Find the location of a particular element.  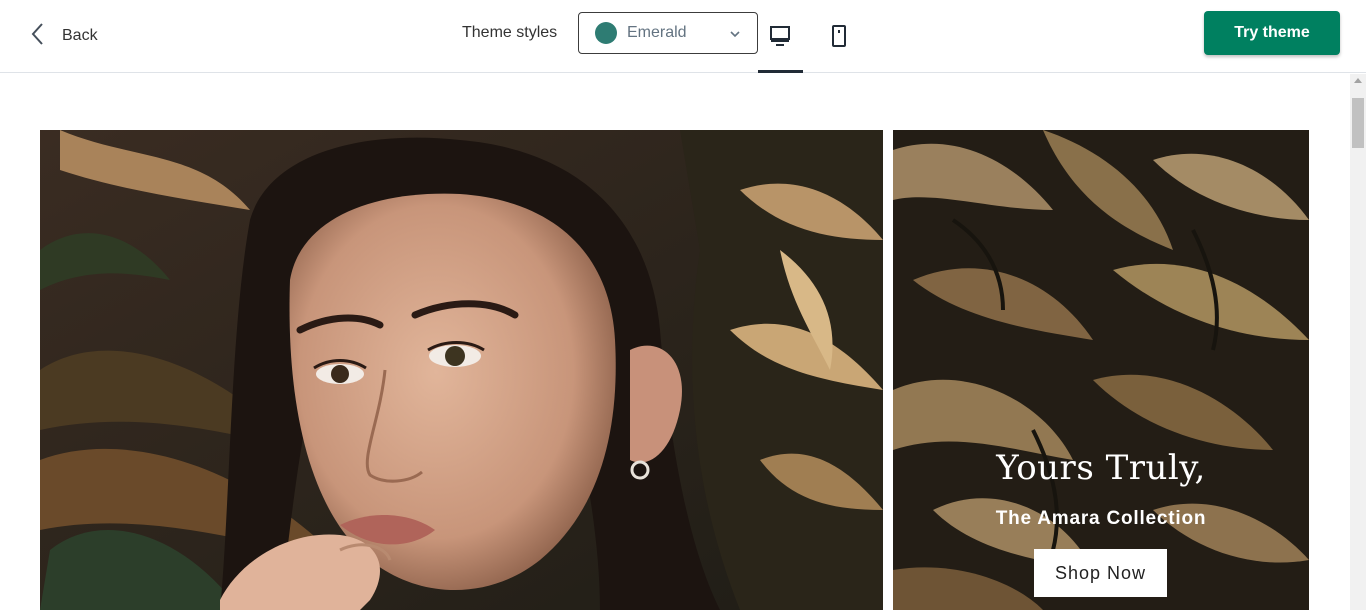

back-button: Back is located at coordinates (63, 36).